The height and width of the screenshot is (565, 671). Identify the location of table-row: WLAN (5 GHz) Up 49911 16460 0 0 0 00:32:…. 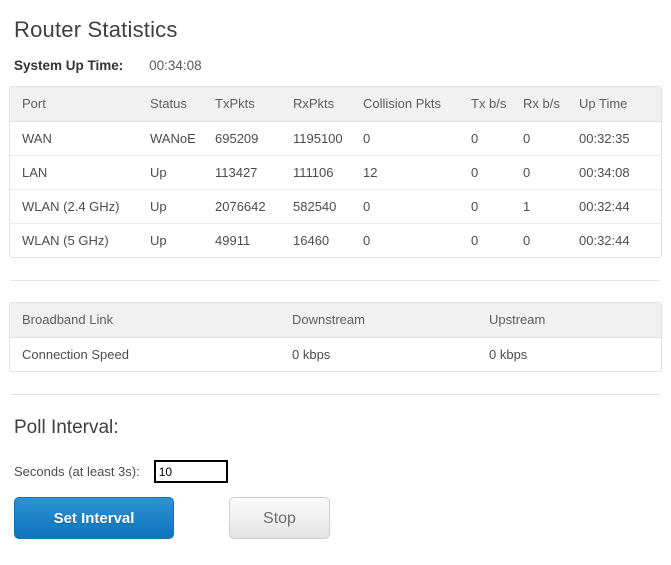
(335, 239).